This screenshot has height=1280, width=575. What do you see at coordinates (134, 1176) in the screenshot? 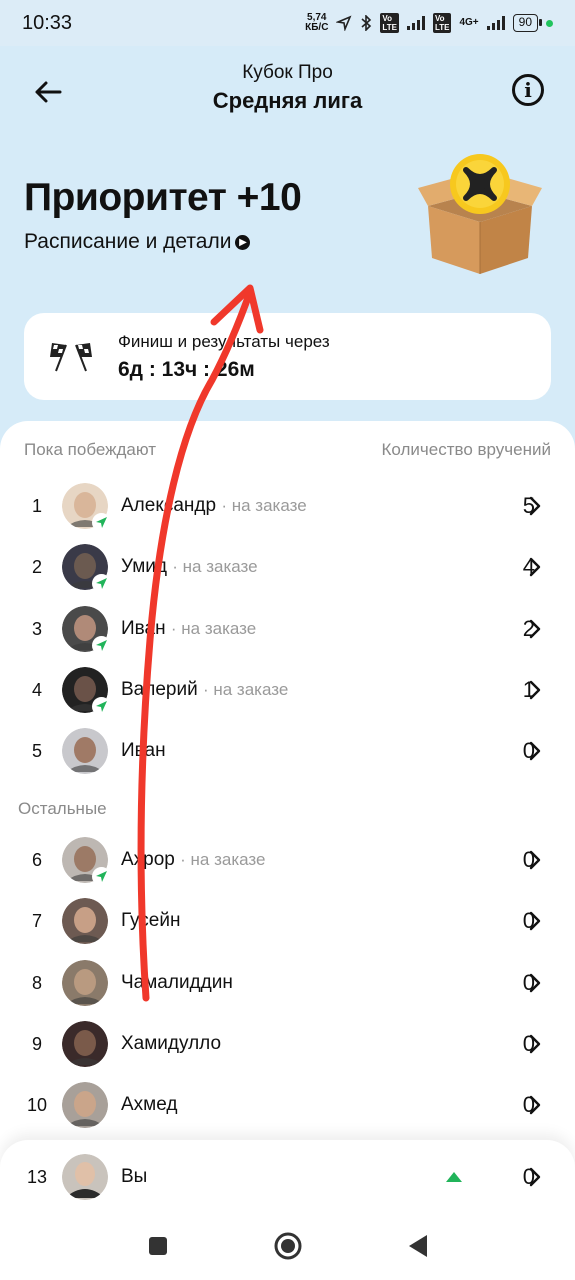
I see `driver-name: Вы` at bounding box center [134, 1176].